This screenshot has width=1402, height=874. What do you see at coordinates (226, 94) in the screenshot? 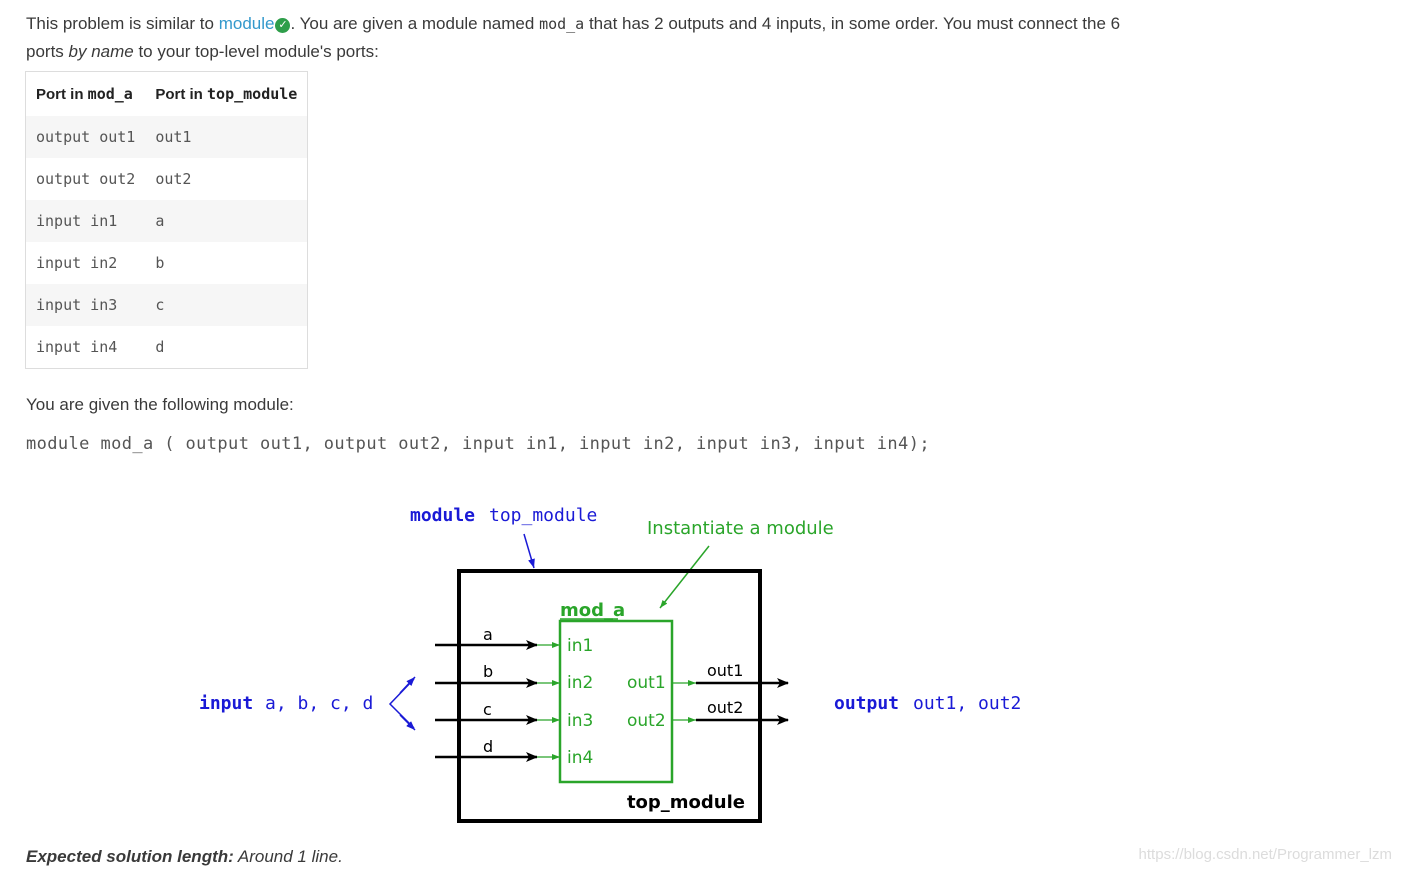
I see `table-header-col2: Port in top_module` at bounding box center [226, 94].